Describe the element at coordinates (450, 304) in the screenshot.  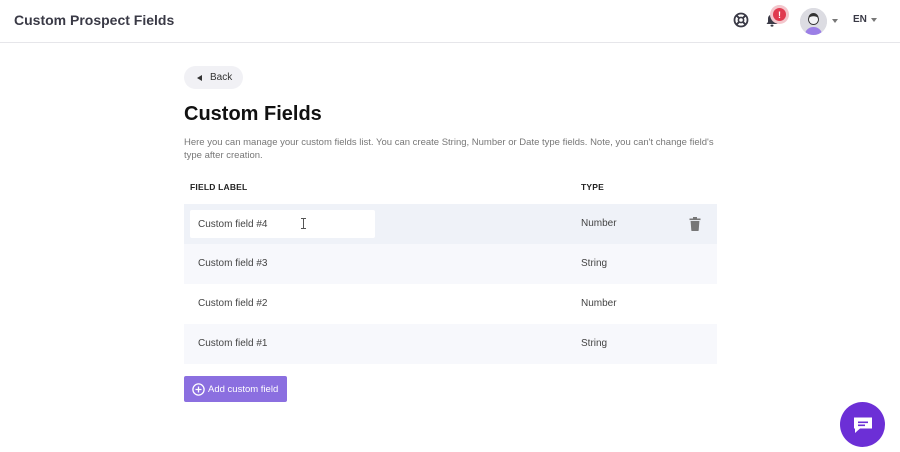
I see `table-row: Custom field #2 Number` at that location.